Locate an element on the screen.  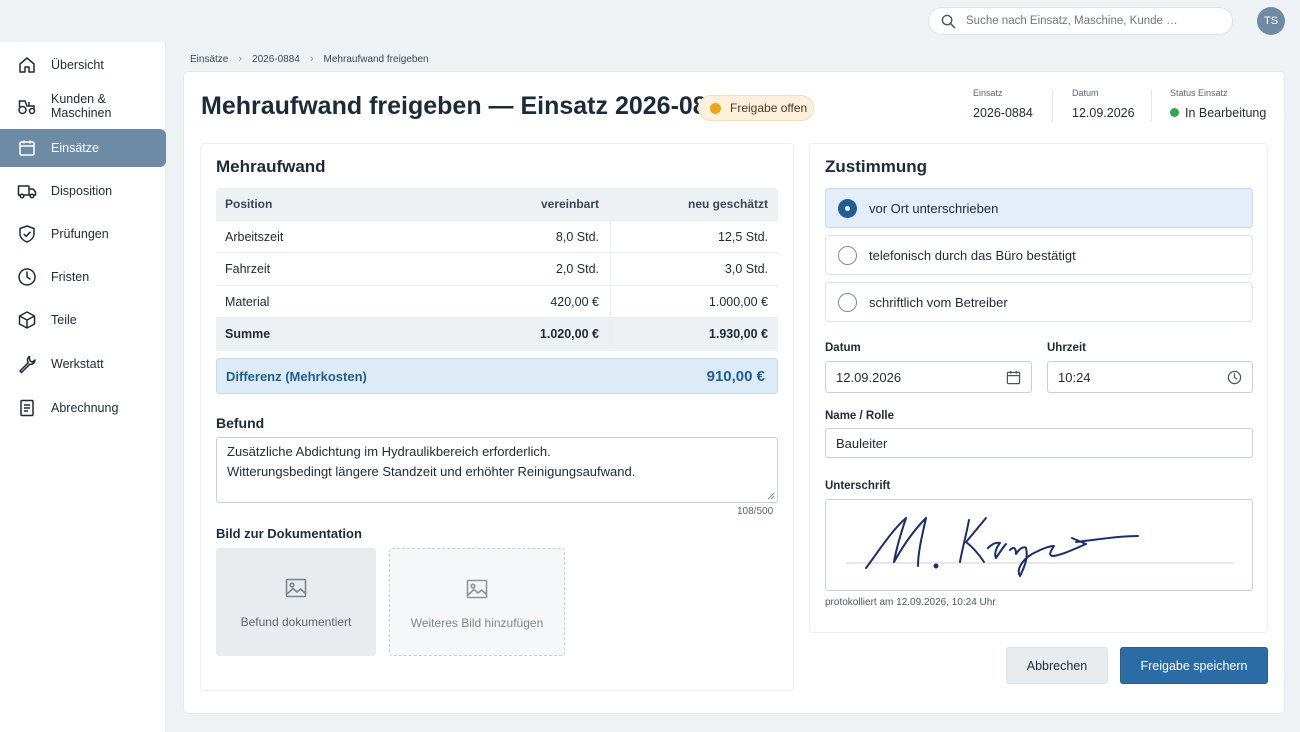
sidebar-item-einsaetze: Einsätze is located at coordinates (83, 148).